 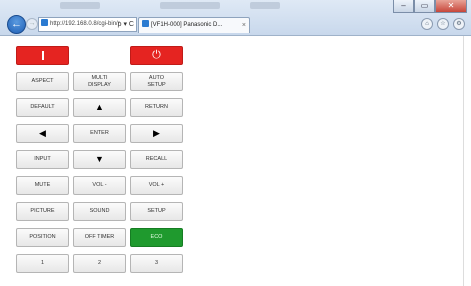 What do you see at coordinates (424, 6) in the screenshot?
I see `maximize-button: ▭` at bounding box center [424, 6].